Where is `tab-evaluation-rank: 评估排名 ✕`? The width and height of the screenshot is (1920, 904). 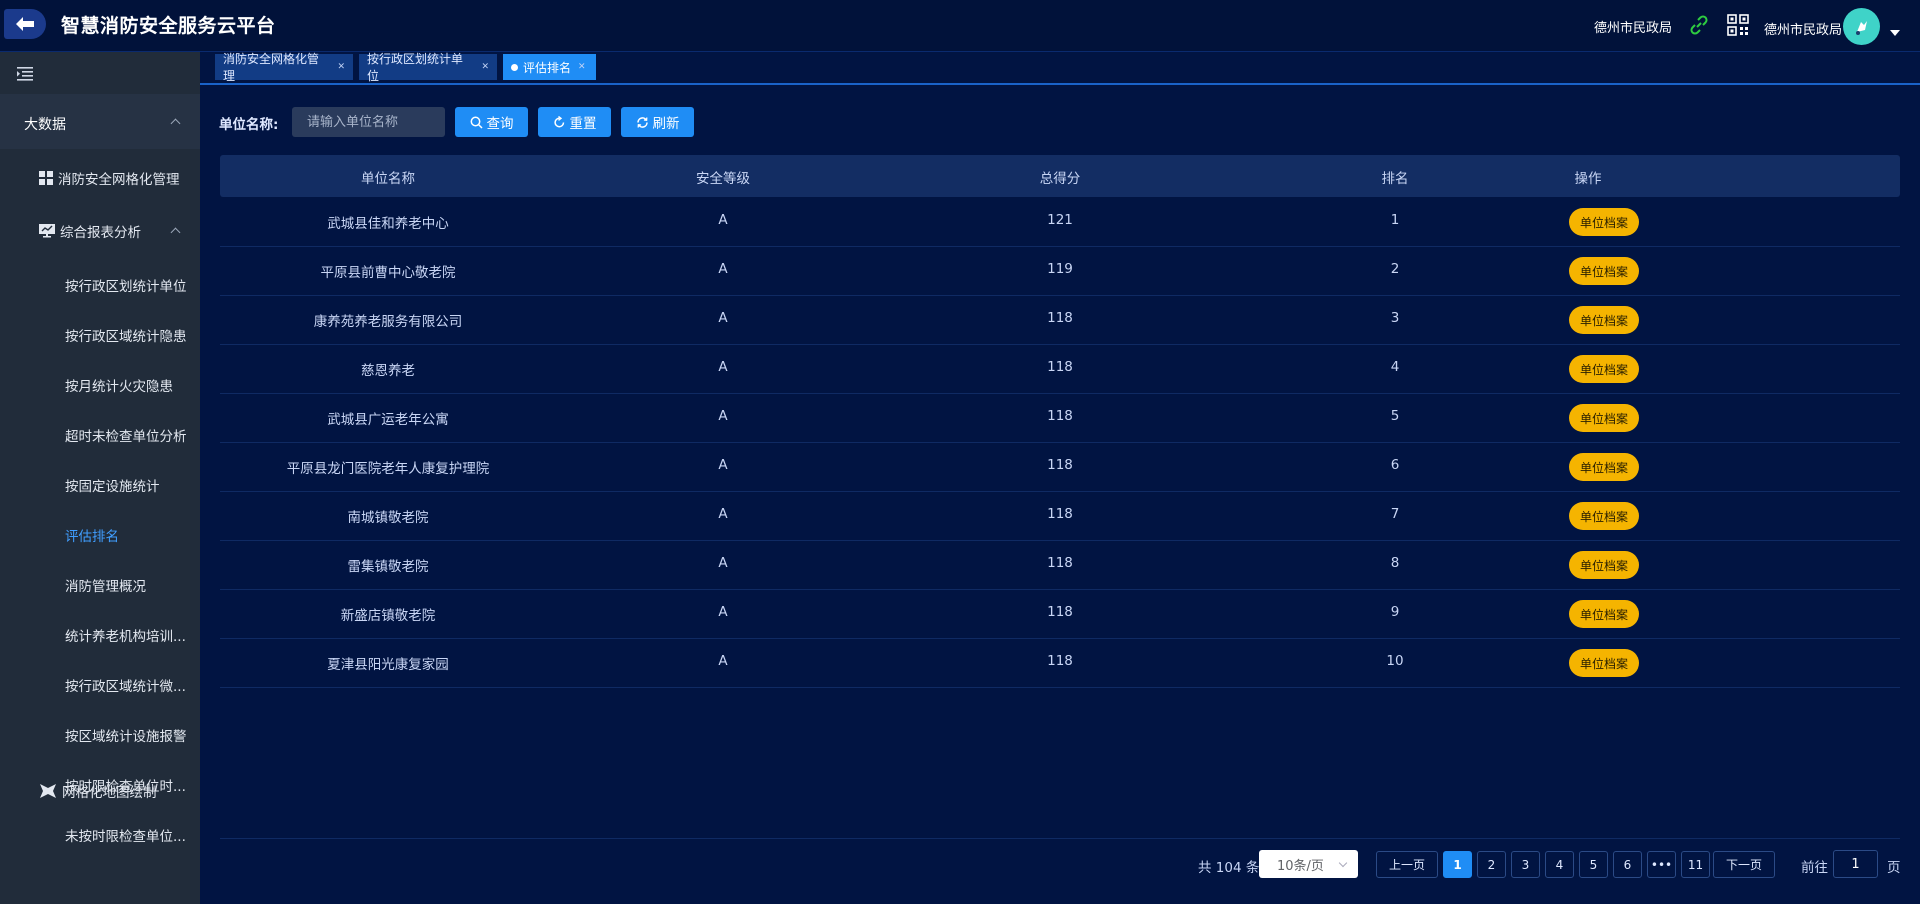 tab-evaluation-rank: 评估排名 ✕ is located at coordinates (549, 67).